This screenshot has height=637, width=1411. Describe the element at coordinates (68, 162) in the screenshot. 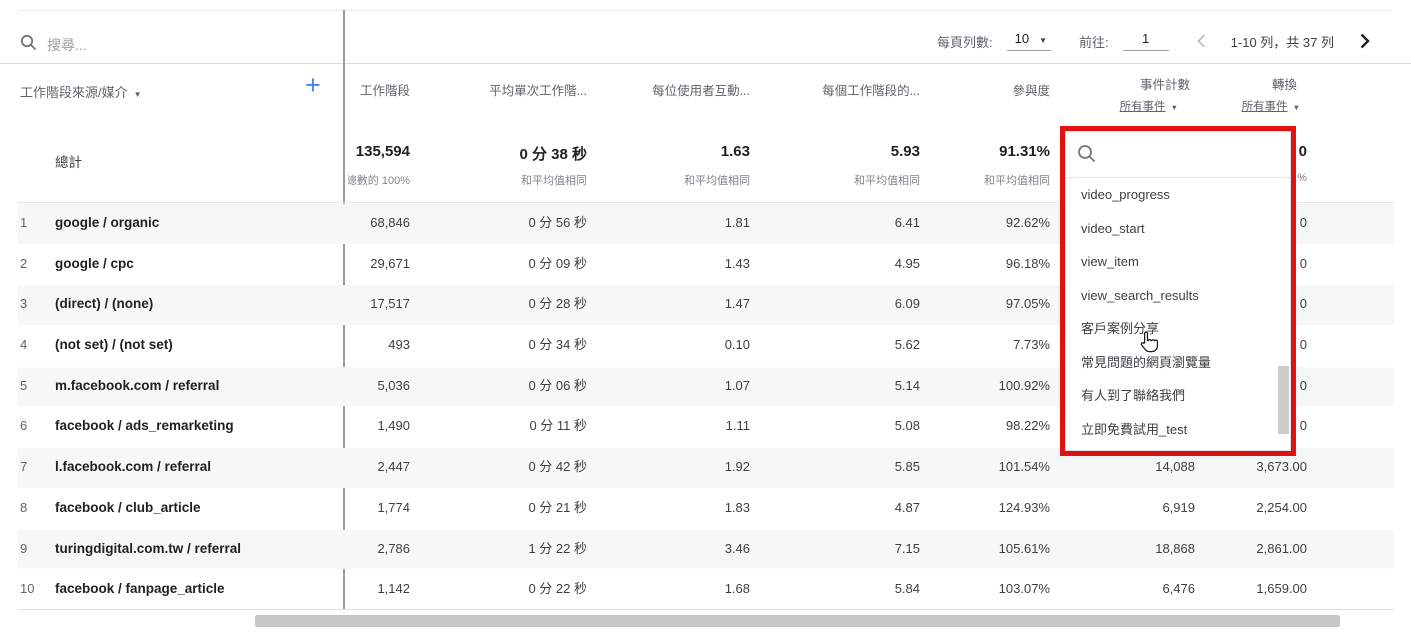

I see `totals-label: 總計` at that location.